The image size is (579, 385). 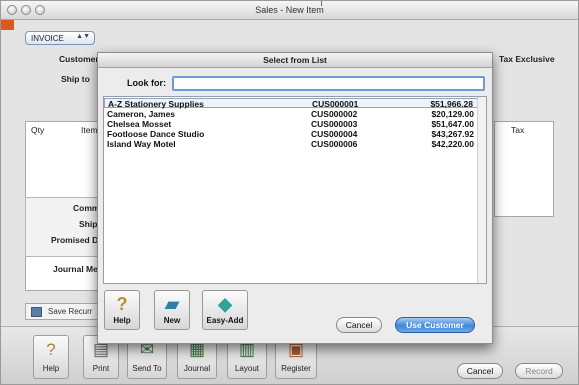 I want to click on invoice-type-select: INVOICE ▲▼, so click(x=60, y=38).